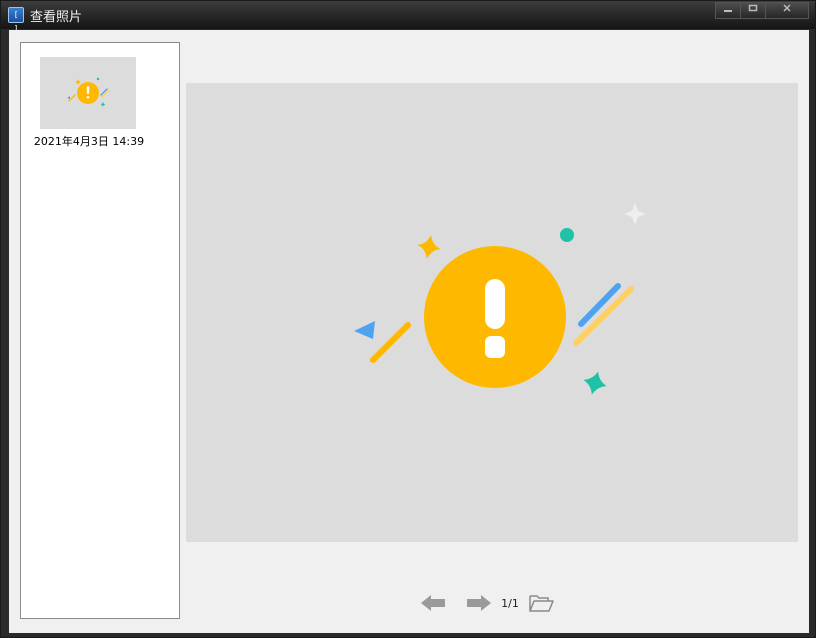  I want to click on next-button, so click(479, 603).